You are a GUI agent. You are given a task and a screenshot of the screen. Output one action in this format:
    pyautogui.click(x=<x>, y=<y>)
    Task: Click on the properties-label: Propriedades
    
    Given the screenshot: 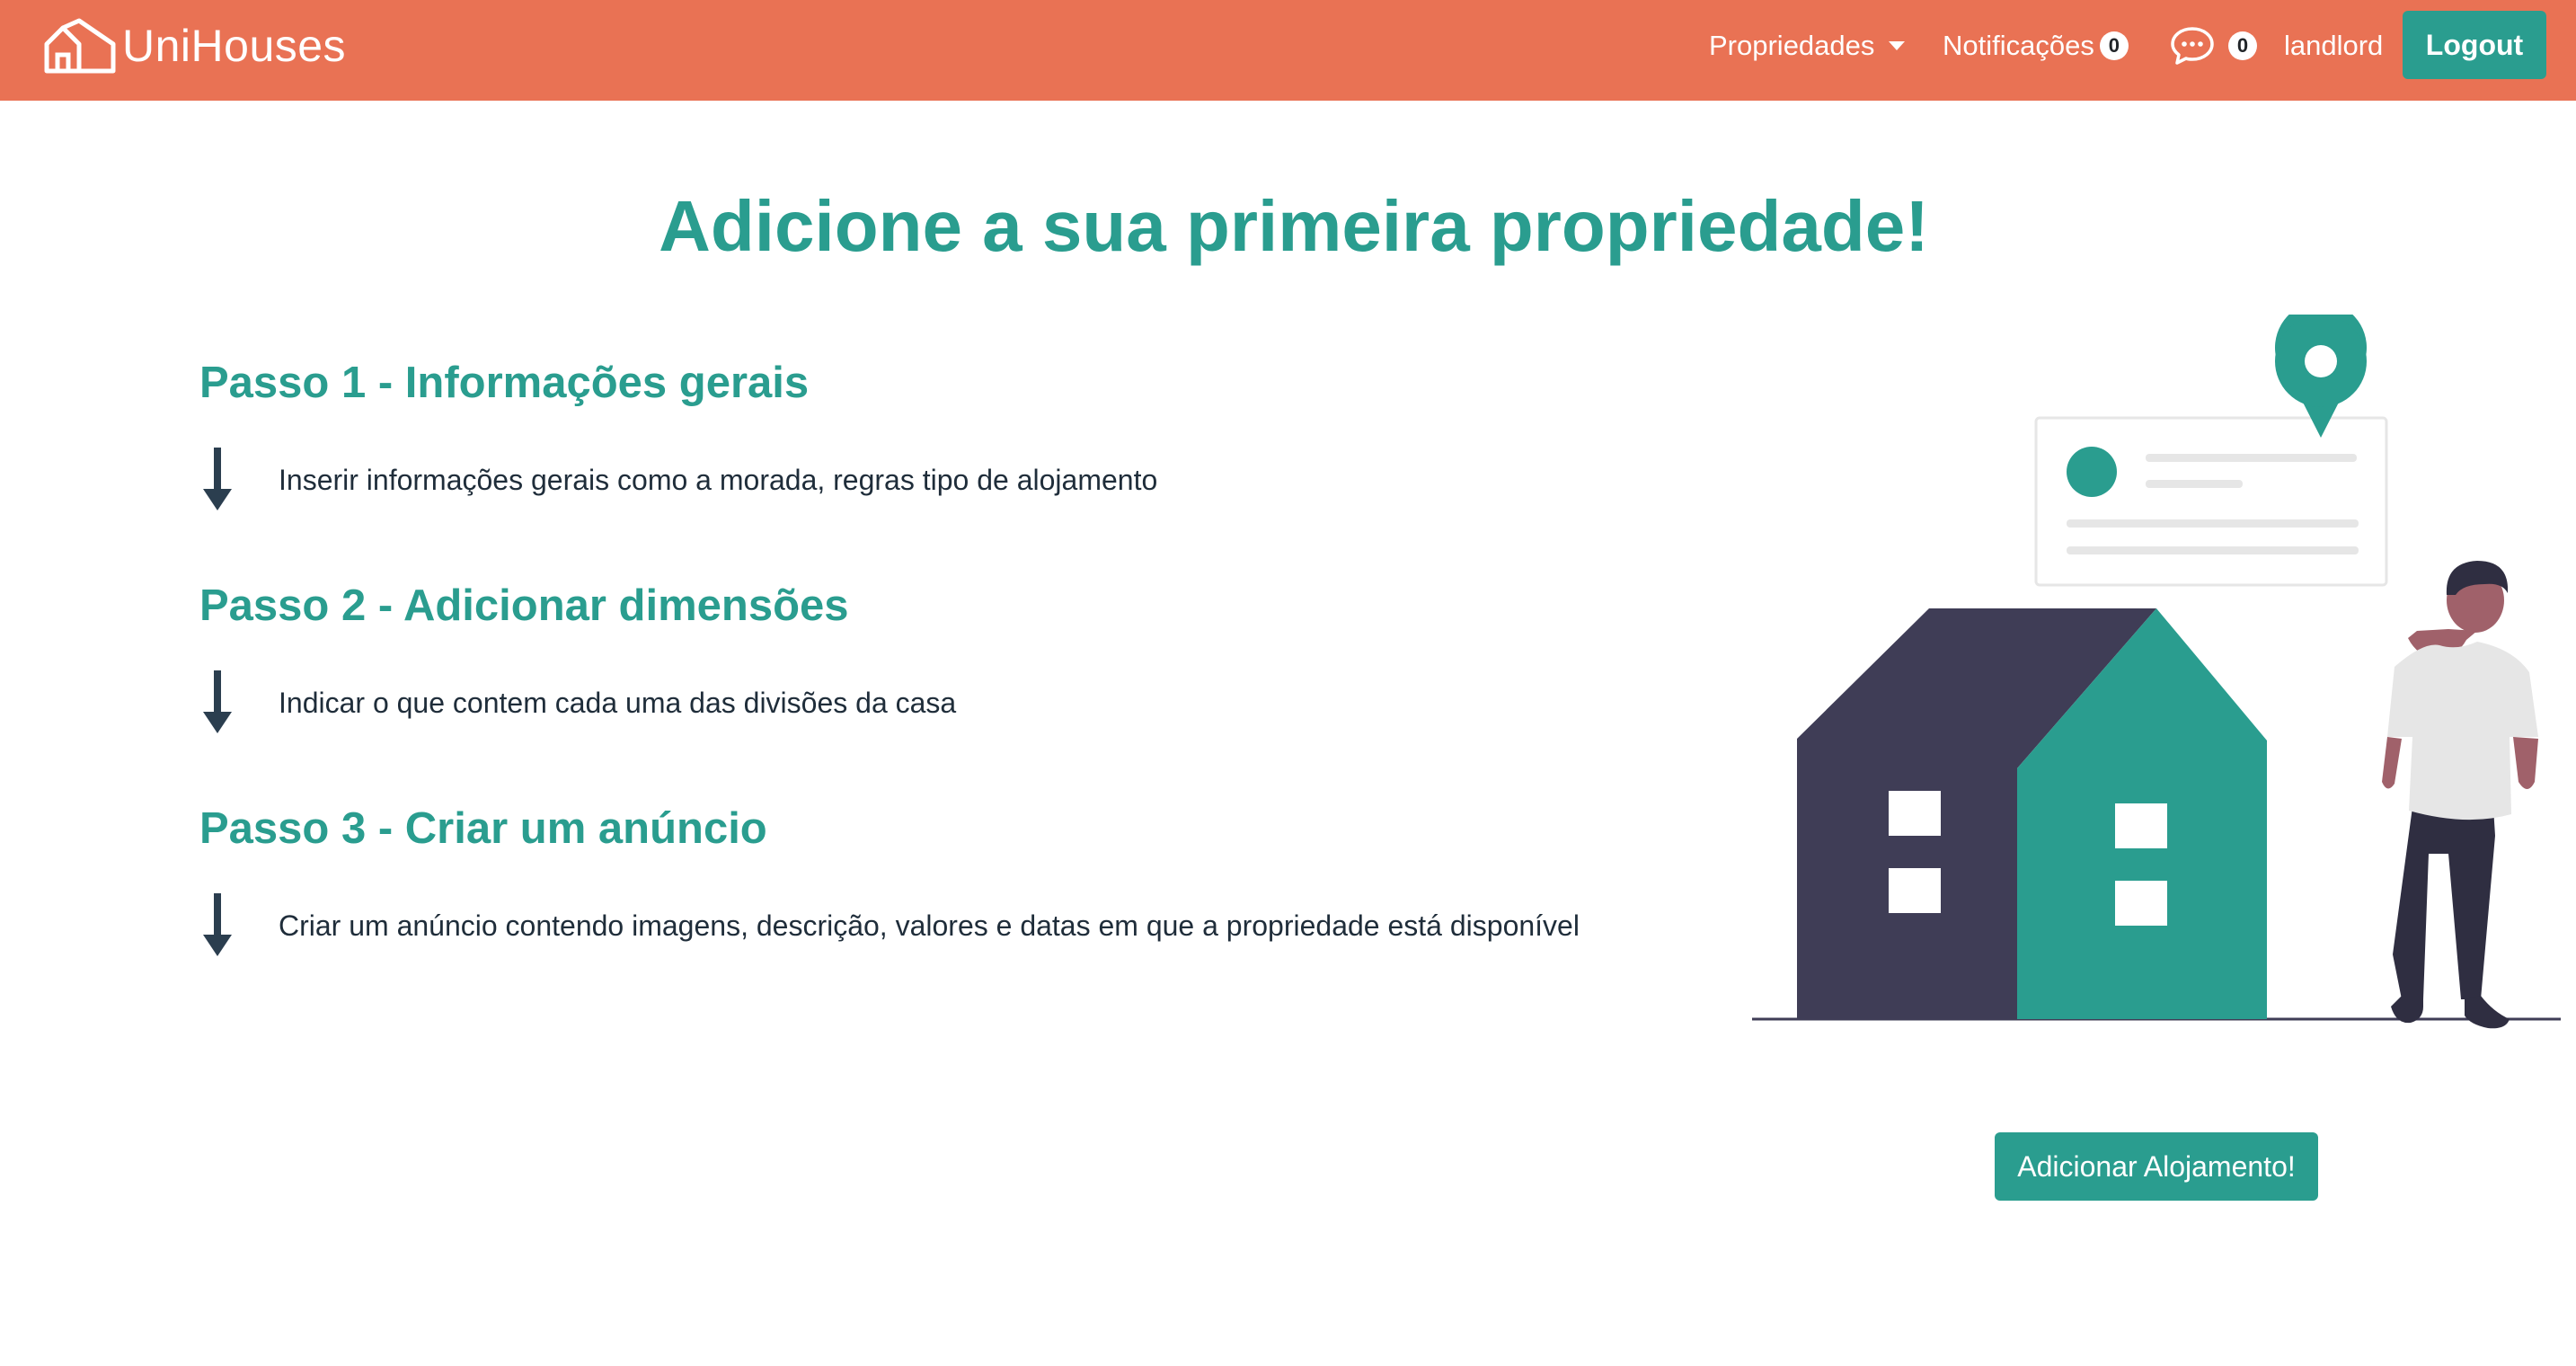 What is the action you would take?
    pyautogui.click(x=1792, y=45)
    